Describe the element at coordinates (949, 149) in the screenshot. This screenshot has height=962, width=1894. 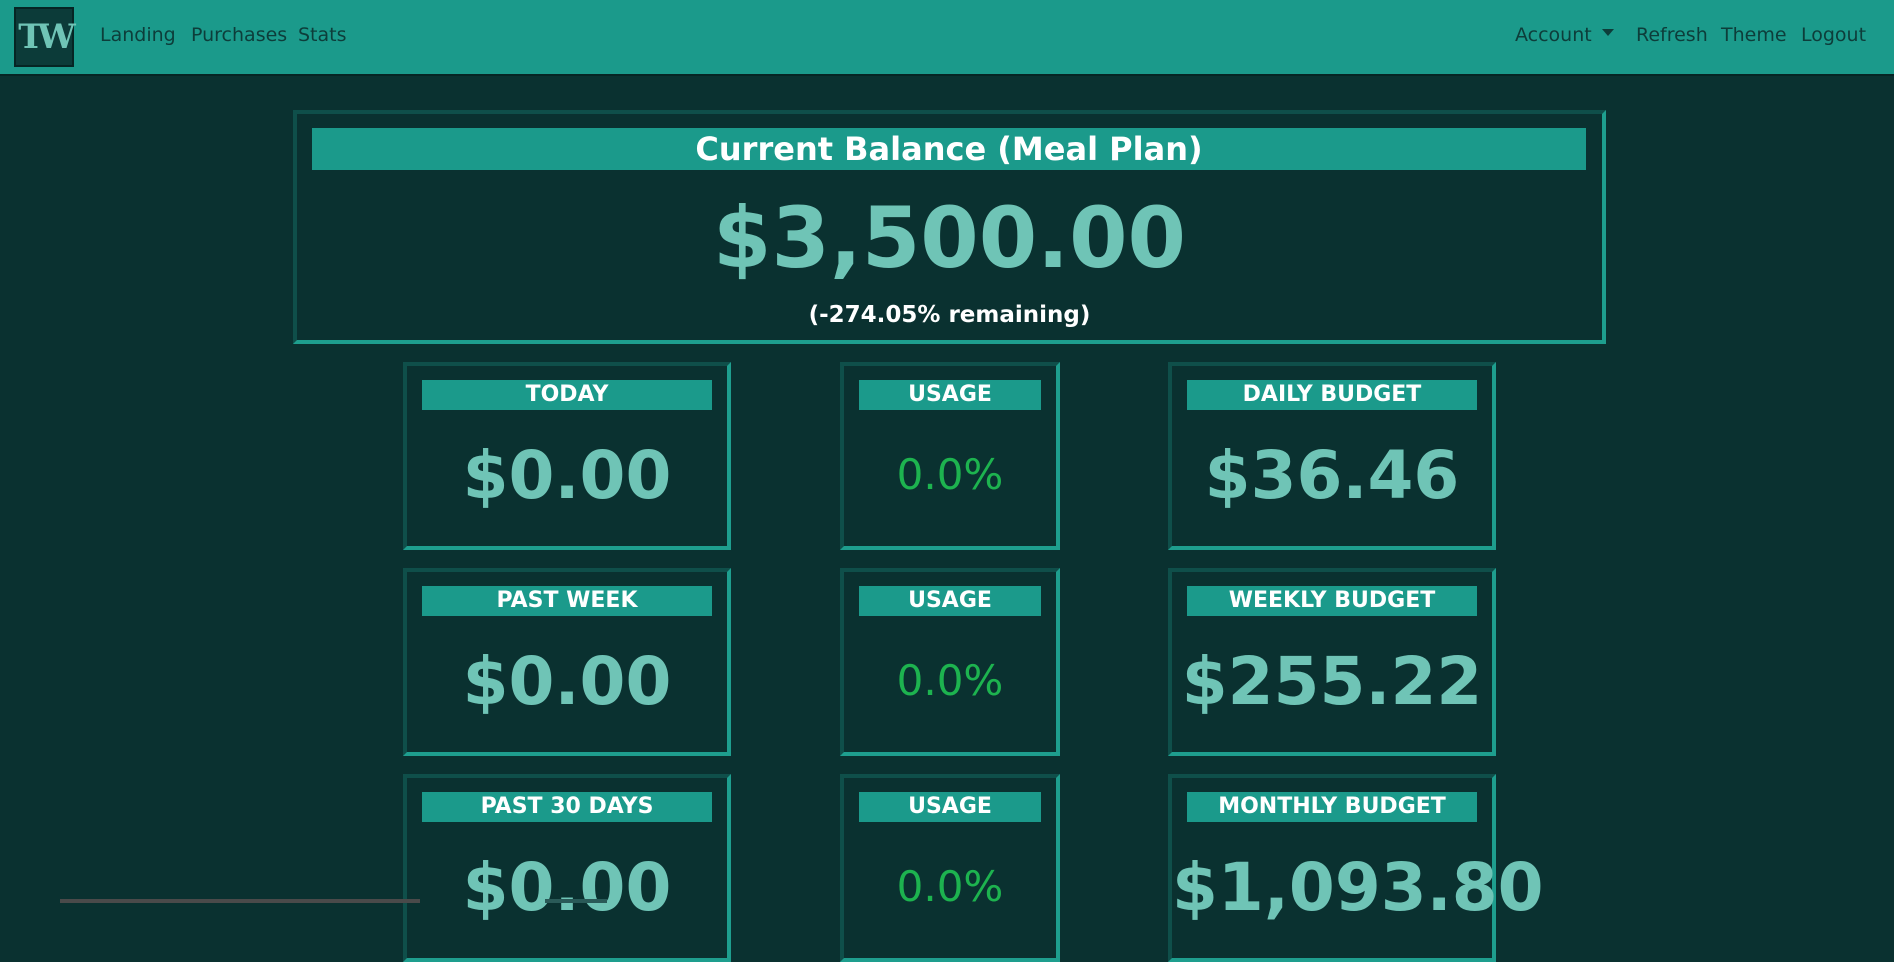
I see `balance-title: Current Balance (Meal Plan)` at that location.